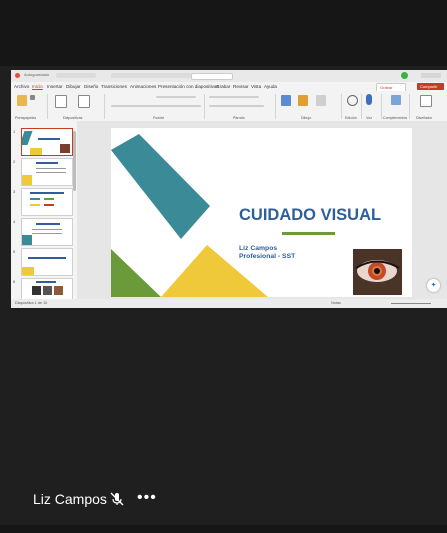 This screenshot has width=447, height=533. What do you see at coordinates (36, 74) in the screenshot?
I see `autosave-label: Autoguardado` at bounding box center [36, 74].